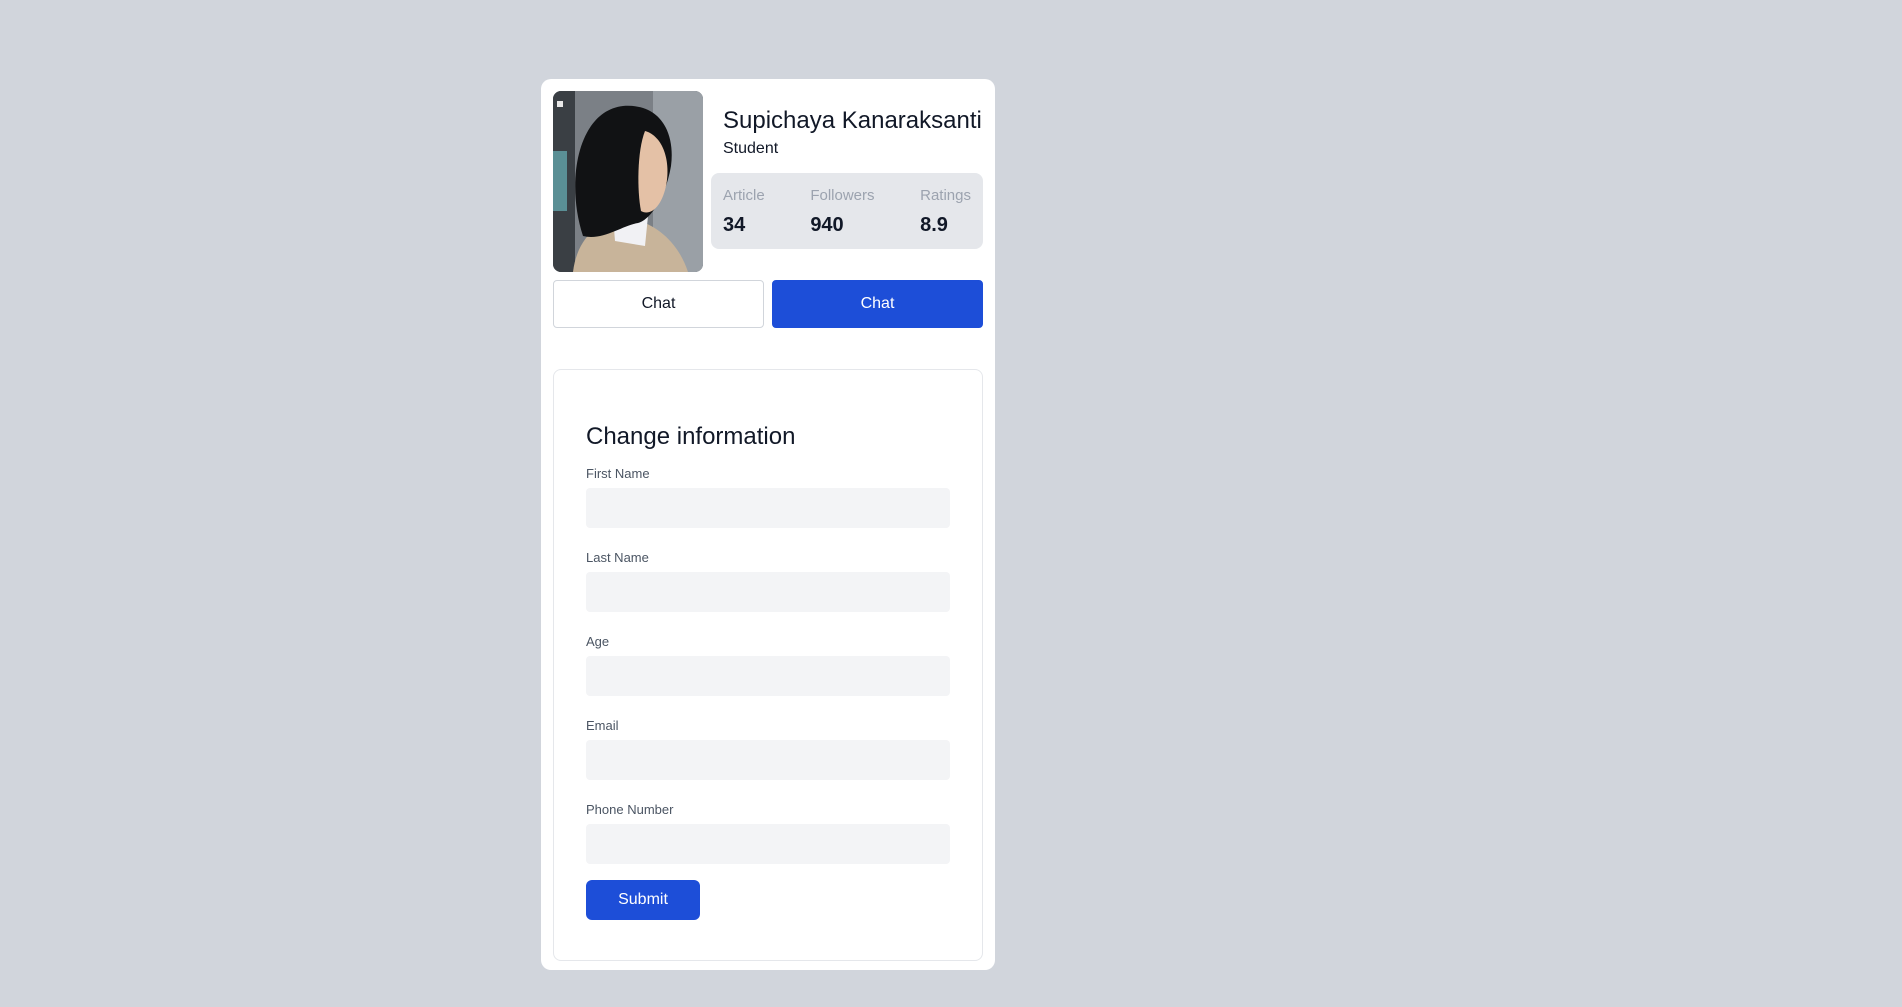 This screenshot has height=1007, width=1902. I want to click on stat-followers: Followers 940, so click(842, 211).